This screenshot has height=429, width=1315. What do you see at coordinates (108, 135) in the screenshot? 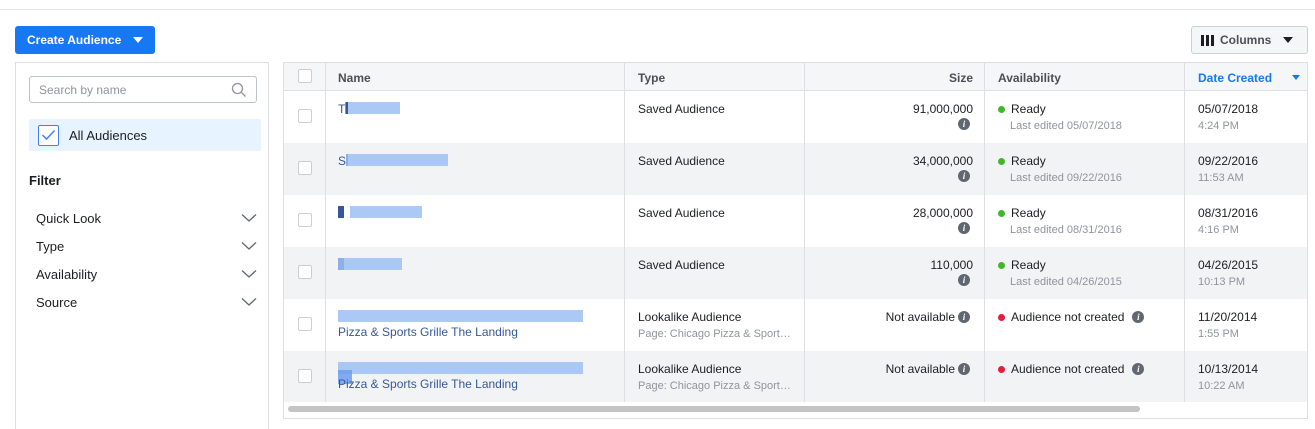
I see `all-audiences-label: All Audiences` at bounding box center [108, 135].